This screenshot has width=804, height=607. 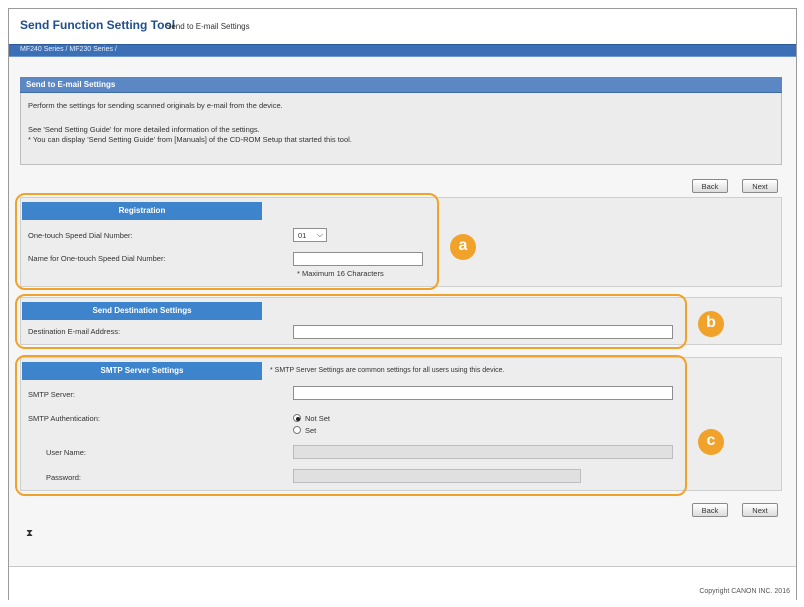 I want to click on back-button: Back, so click(x=710, y=186).